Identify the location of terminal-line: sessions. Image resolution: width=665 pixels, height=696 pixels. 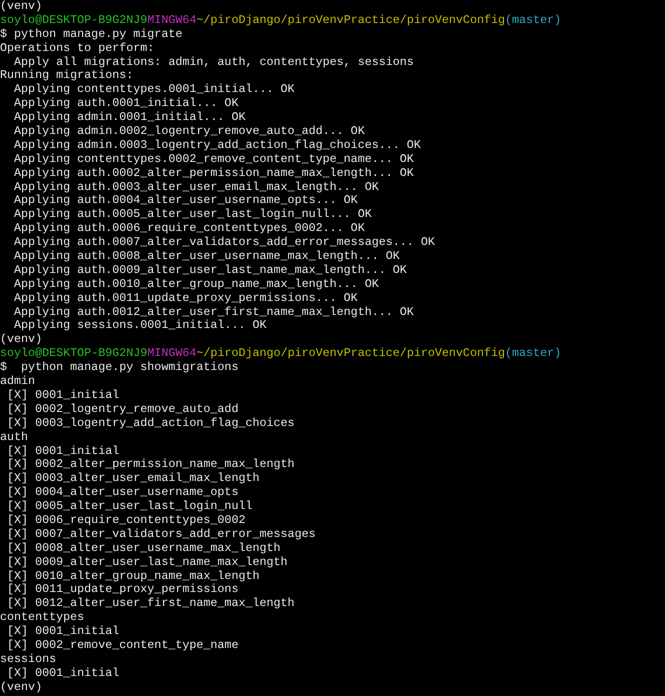
(28, 659).